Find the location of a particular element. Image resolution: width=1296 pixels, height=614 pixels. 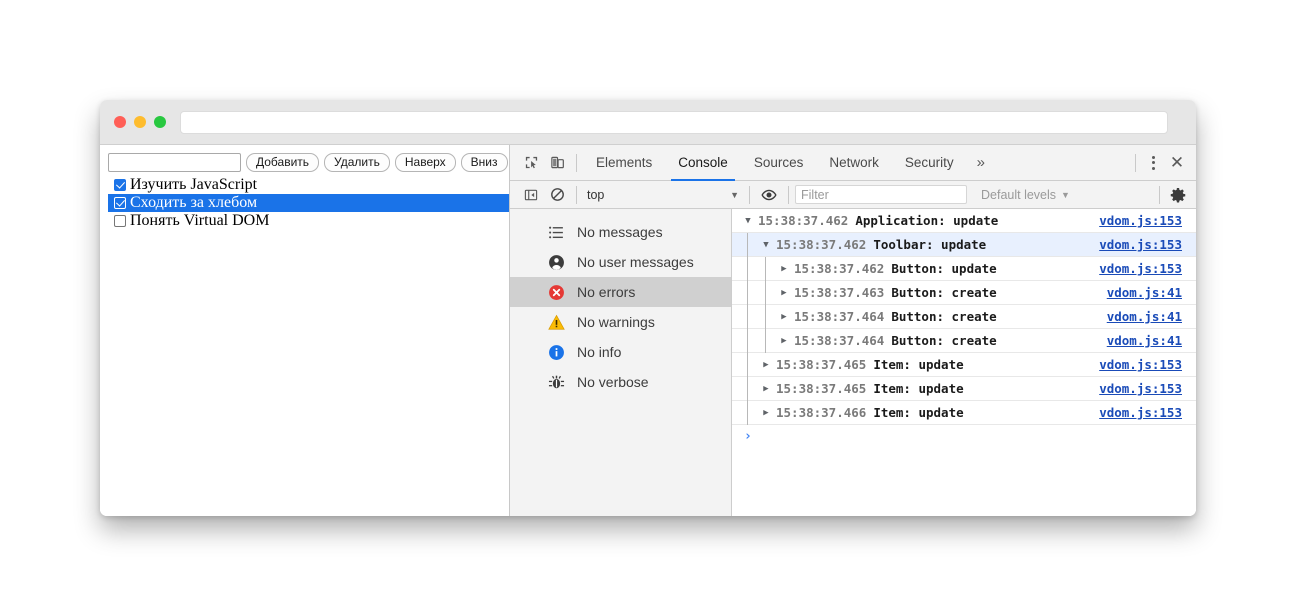

console-sidebar-item: No info is located at coordinates (620, 352).